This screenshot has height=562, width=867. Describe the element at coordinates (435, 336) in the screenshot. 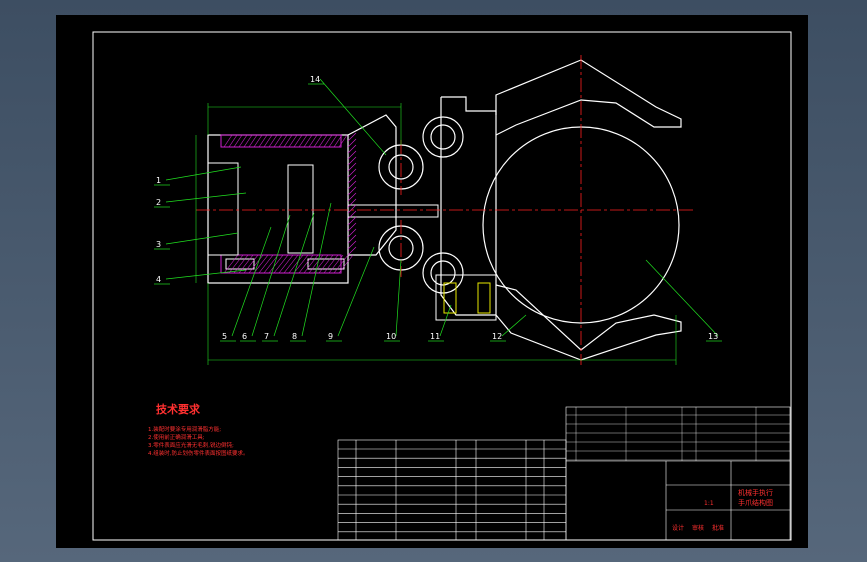

I see `part-number-11: 11` at that location.